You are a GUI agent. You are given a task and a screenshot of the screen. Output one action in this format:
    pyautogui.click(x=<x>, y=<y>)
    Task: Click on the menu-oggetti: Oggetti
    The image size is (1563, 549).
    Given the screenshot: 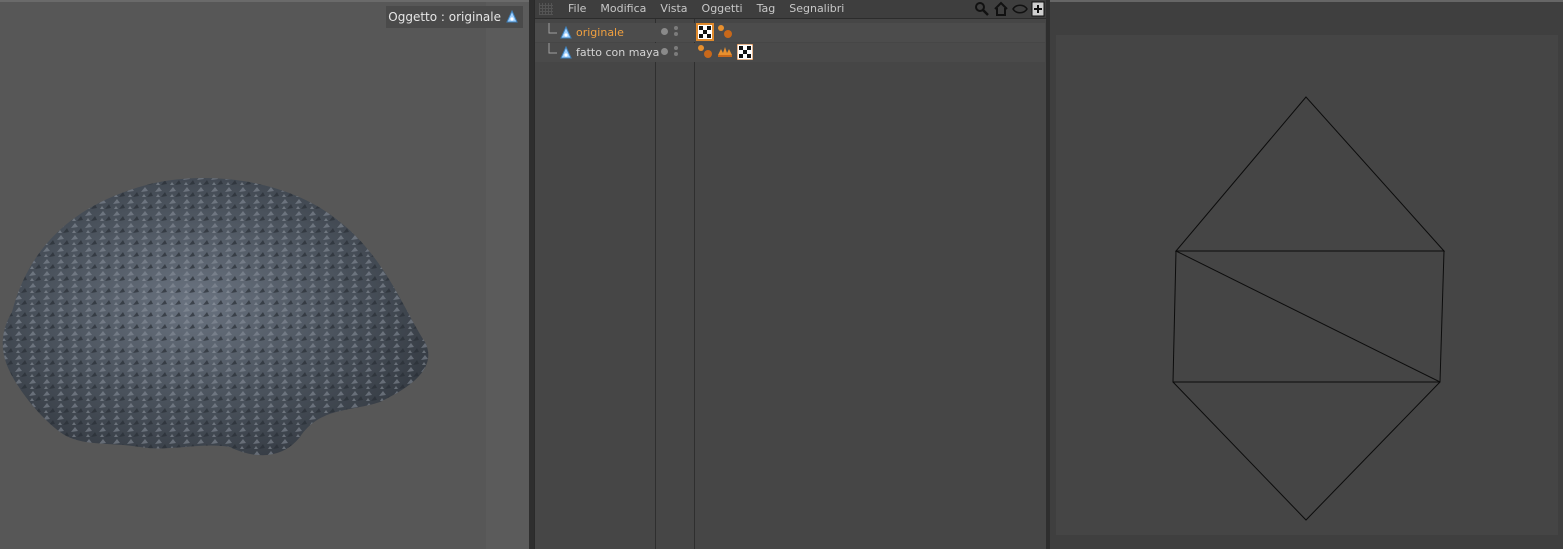 What is the action you would take?
    pyautogui.click(x=722, y=9)
    